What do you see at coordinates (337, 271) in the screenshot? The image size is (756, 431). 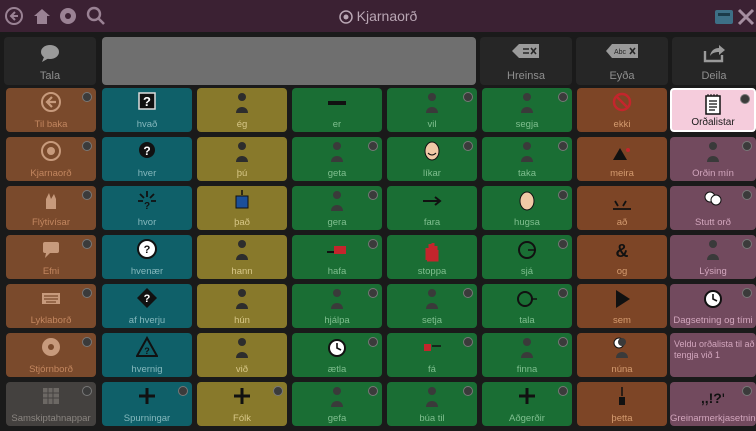 I see `cell-label: hafa` at bounding box center [337, 271].